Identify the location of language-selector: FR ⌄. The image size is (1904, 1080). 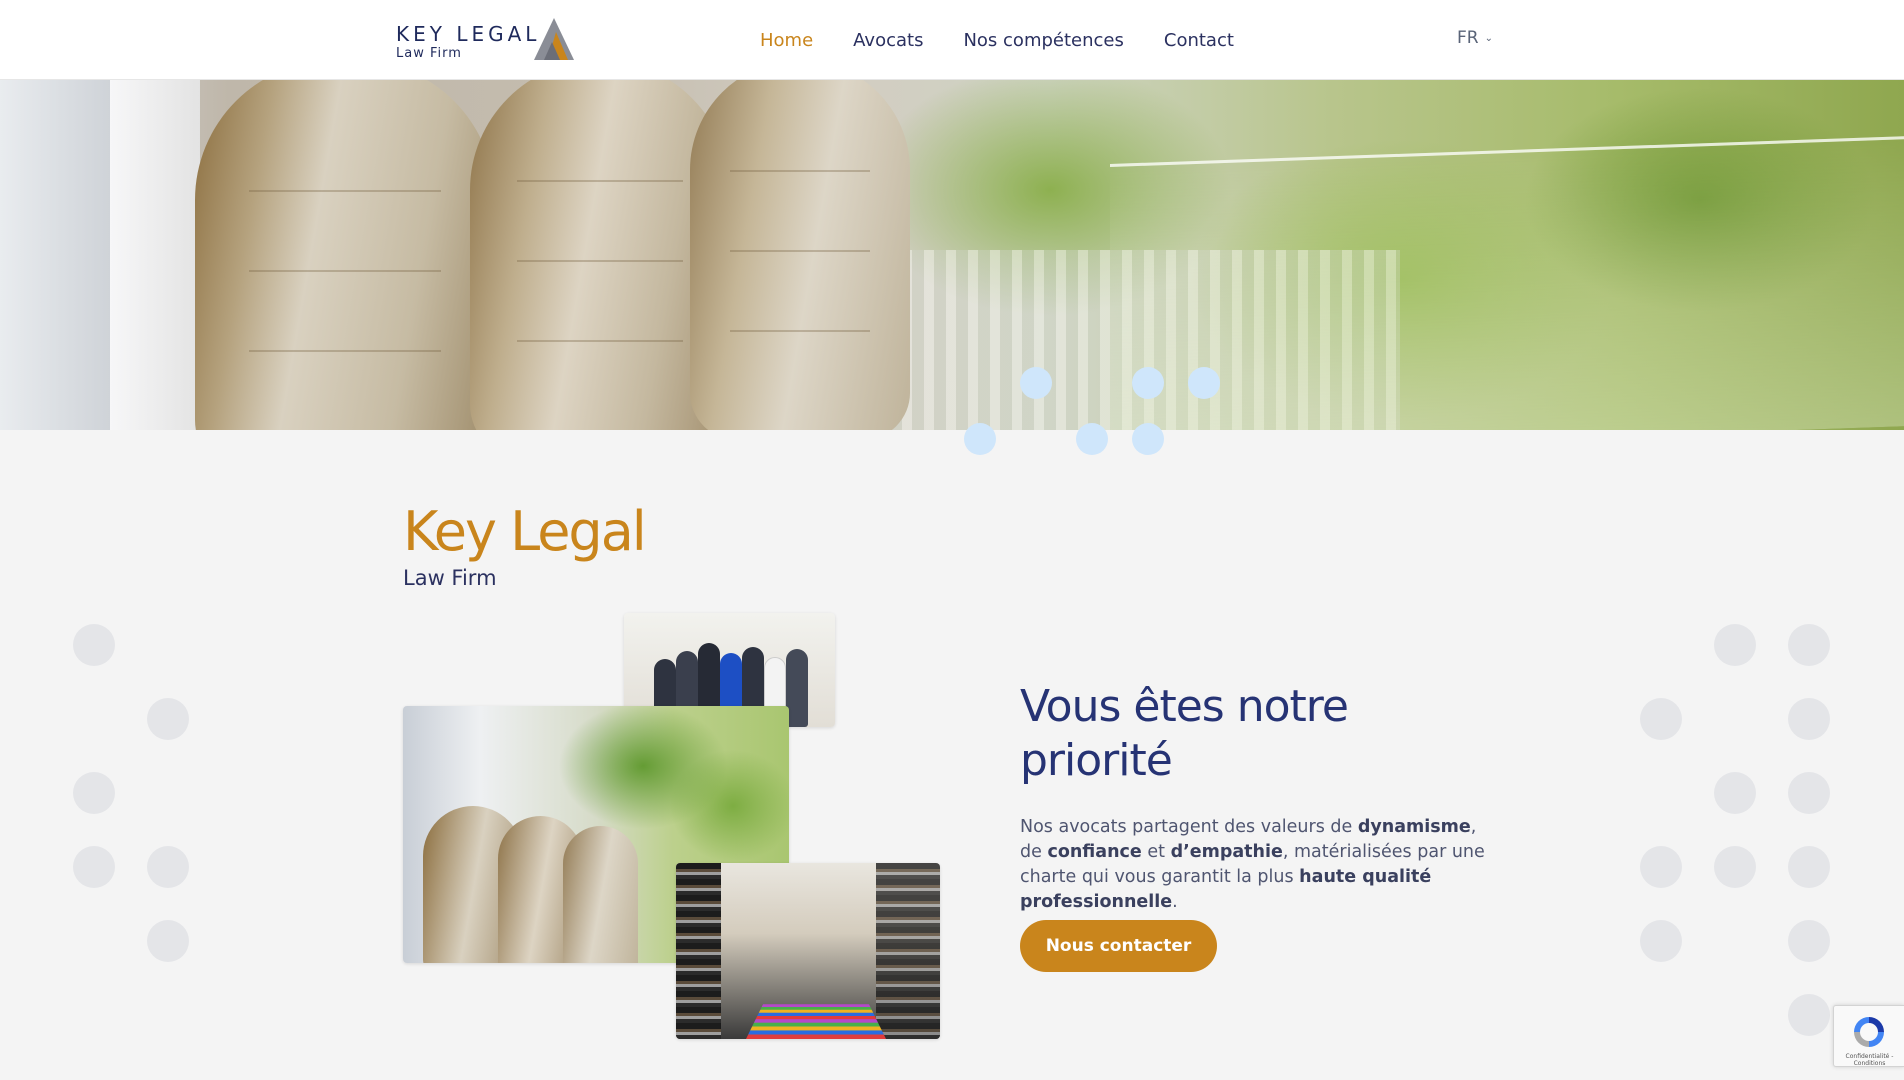
(1475, 38).